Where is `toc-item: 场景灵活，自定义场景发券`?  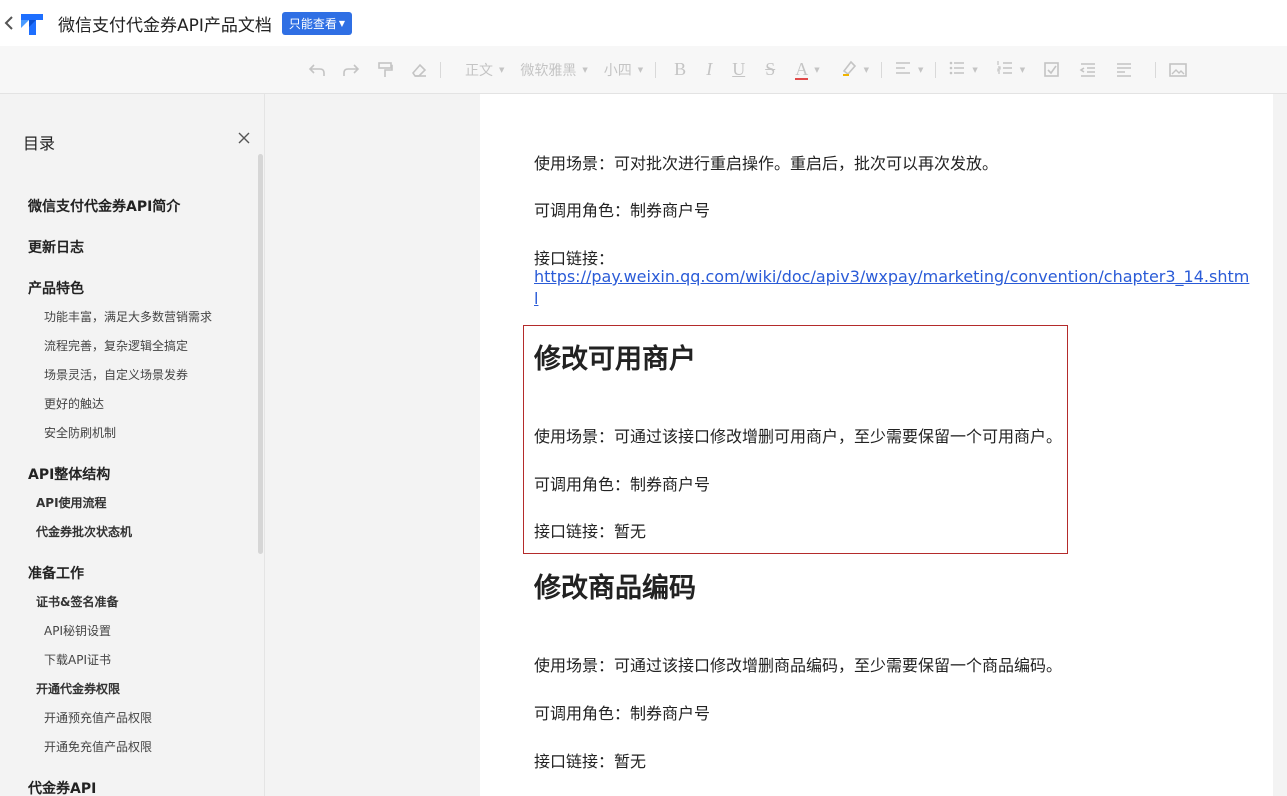
toc-item: 场景灵活，自定义场景发券 is located at coordinates (116, 374).